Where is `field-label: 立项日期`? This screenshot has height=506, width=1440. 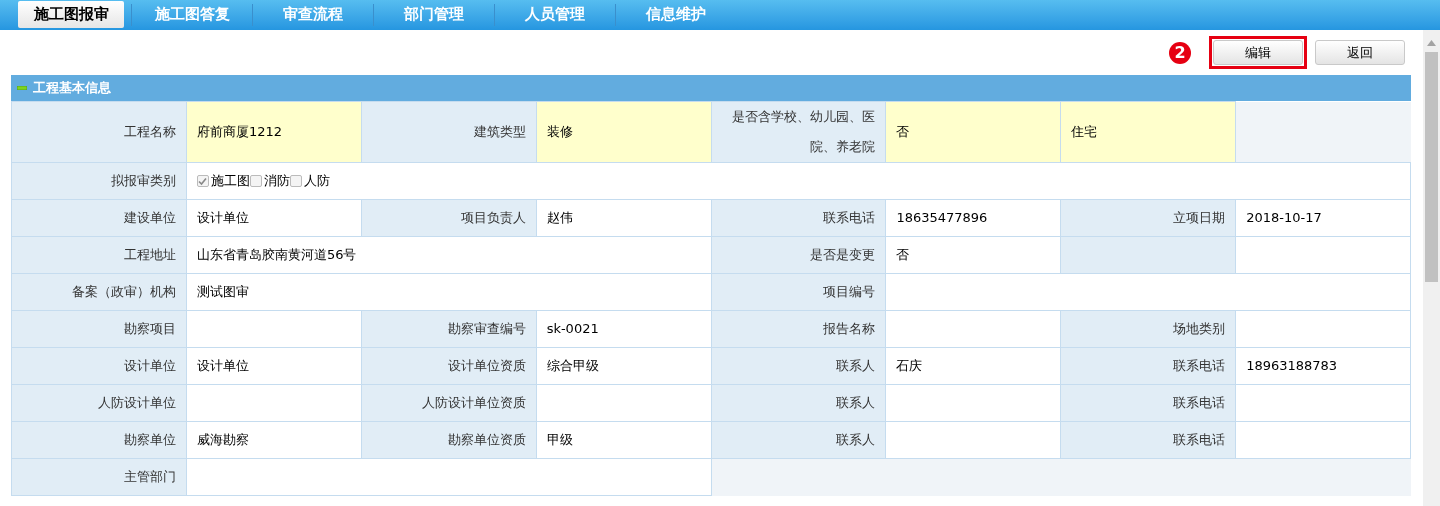 field-label: 立项日期 is located at coordinates (1199, 217).